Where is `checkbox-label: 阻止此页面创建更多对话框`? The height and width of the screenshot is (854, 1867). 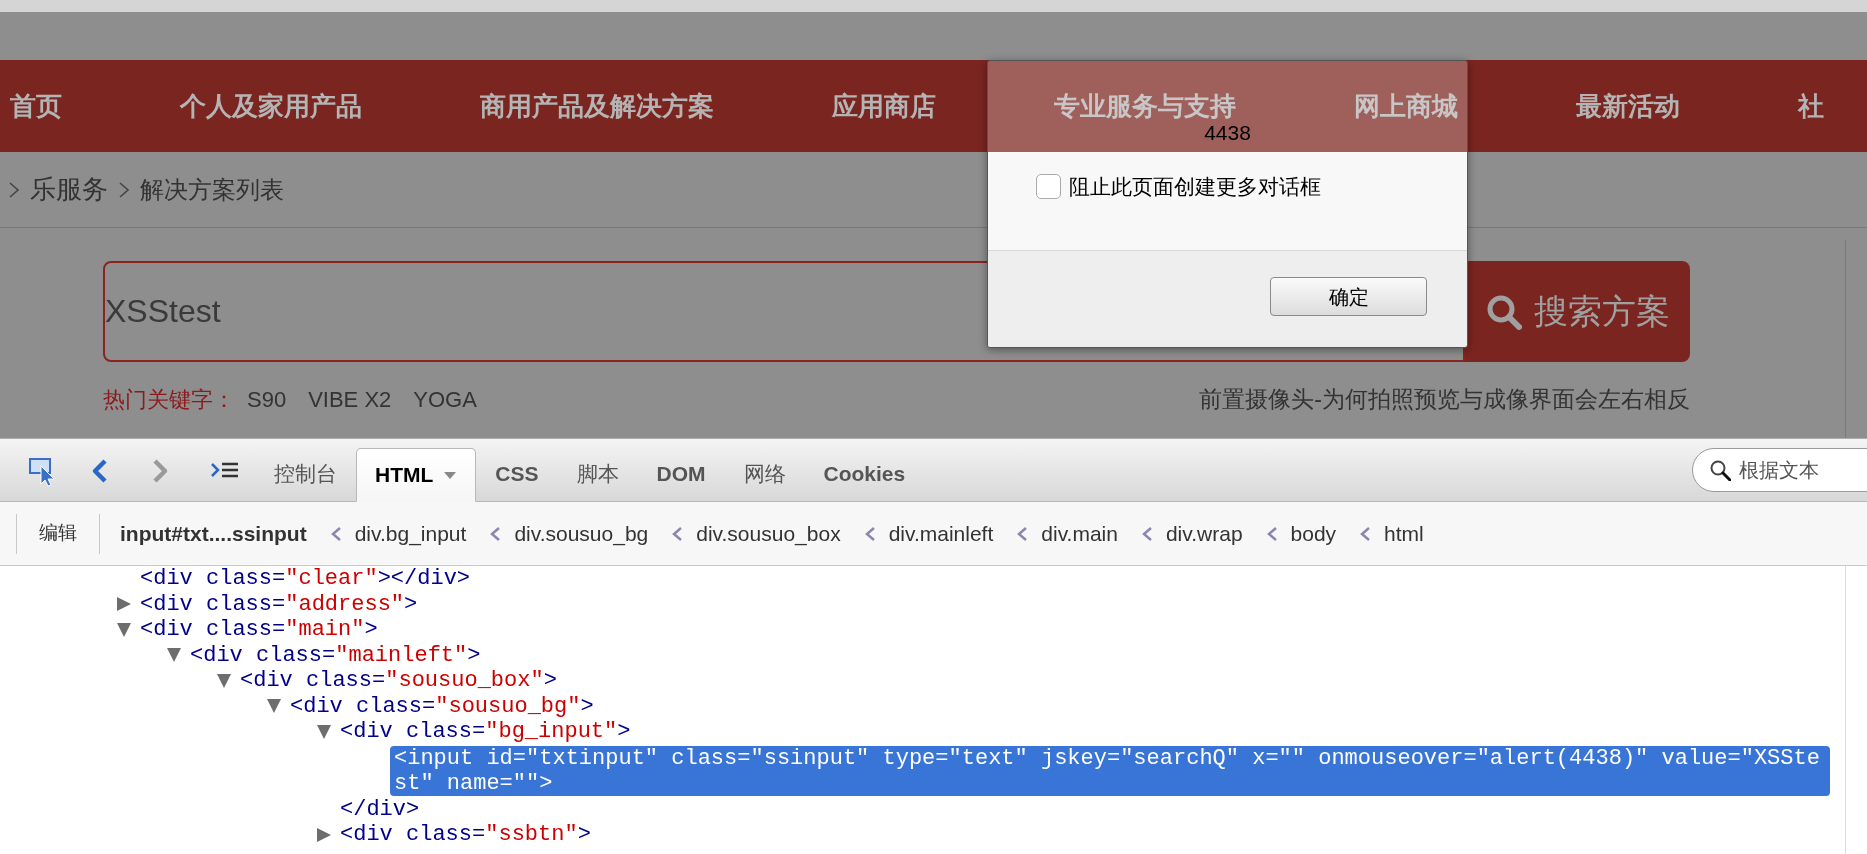 checkbox-label: 阻止此页面创建更多对话框 is located at coordinates (1195, 186).